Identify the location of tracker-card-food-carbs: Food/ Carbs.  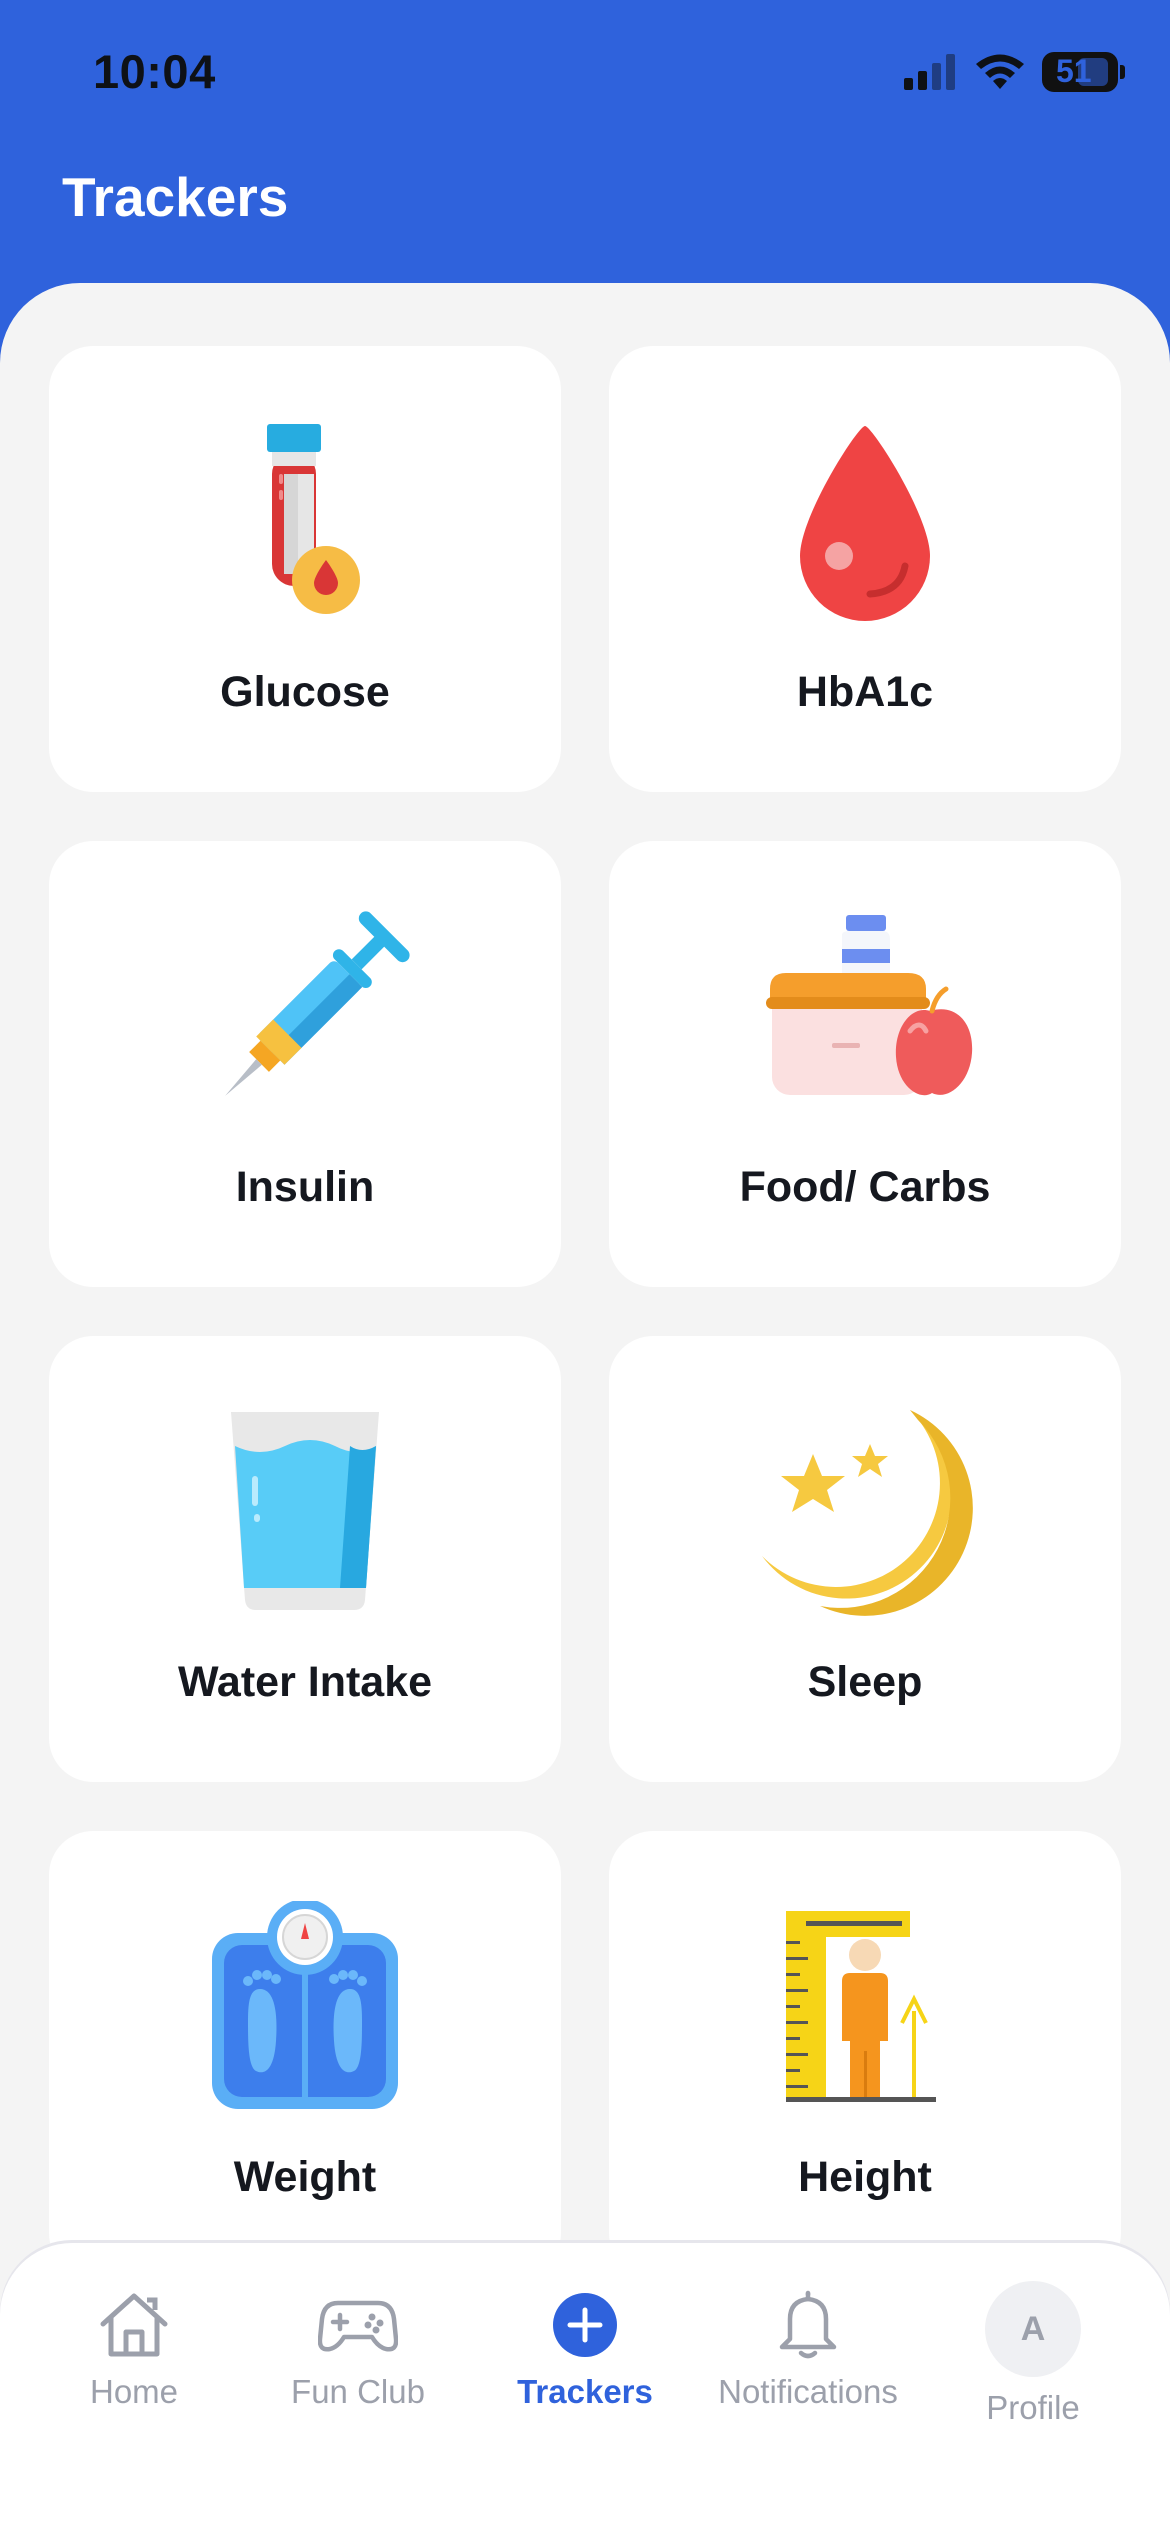
(865, 1064).